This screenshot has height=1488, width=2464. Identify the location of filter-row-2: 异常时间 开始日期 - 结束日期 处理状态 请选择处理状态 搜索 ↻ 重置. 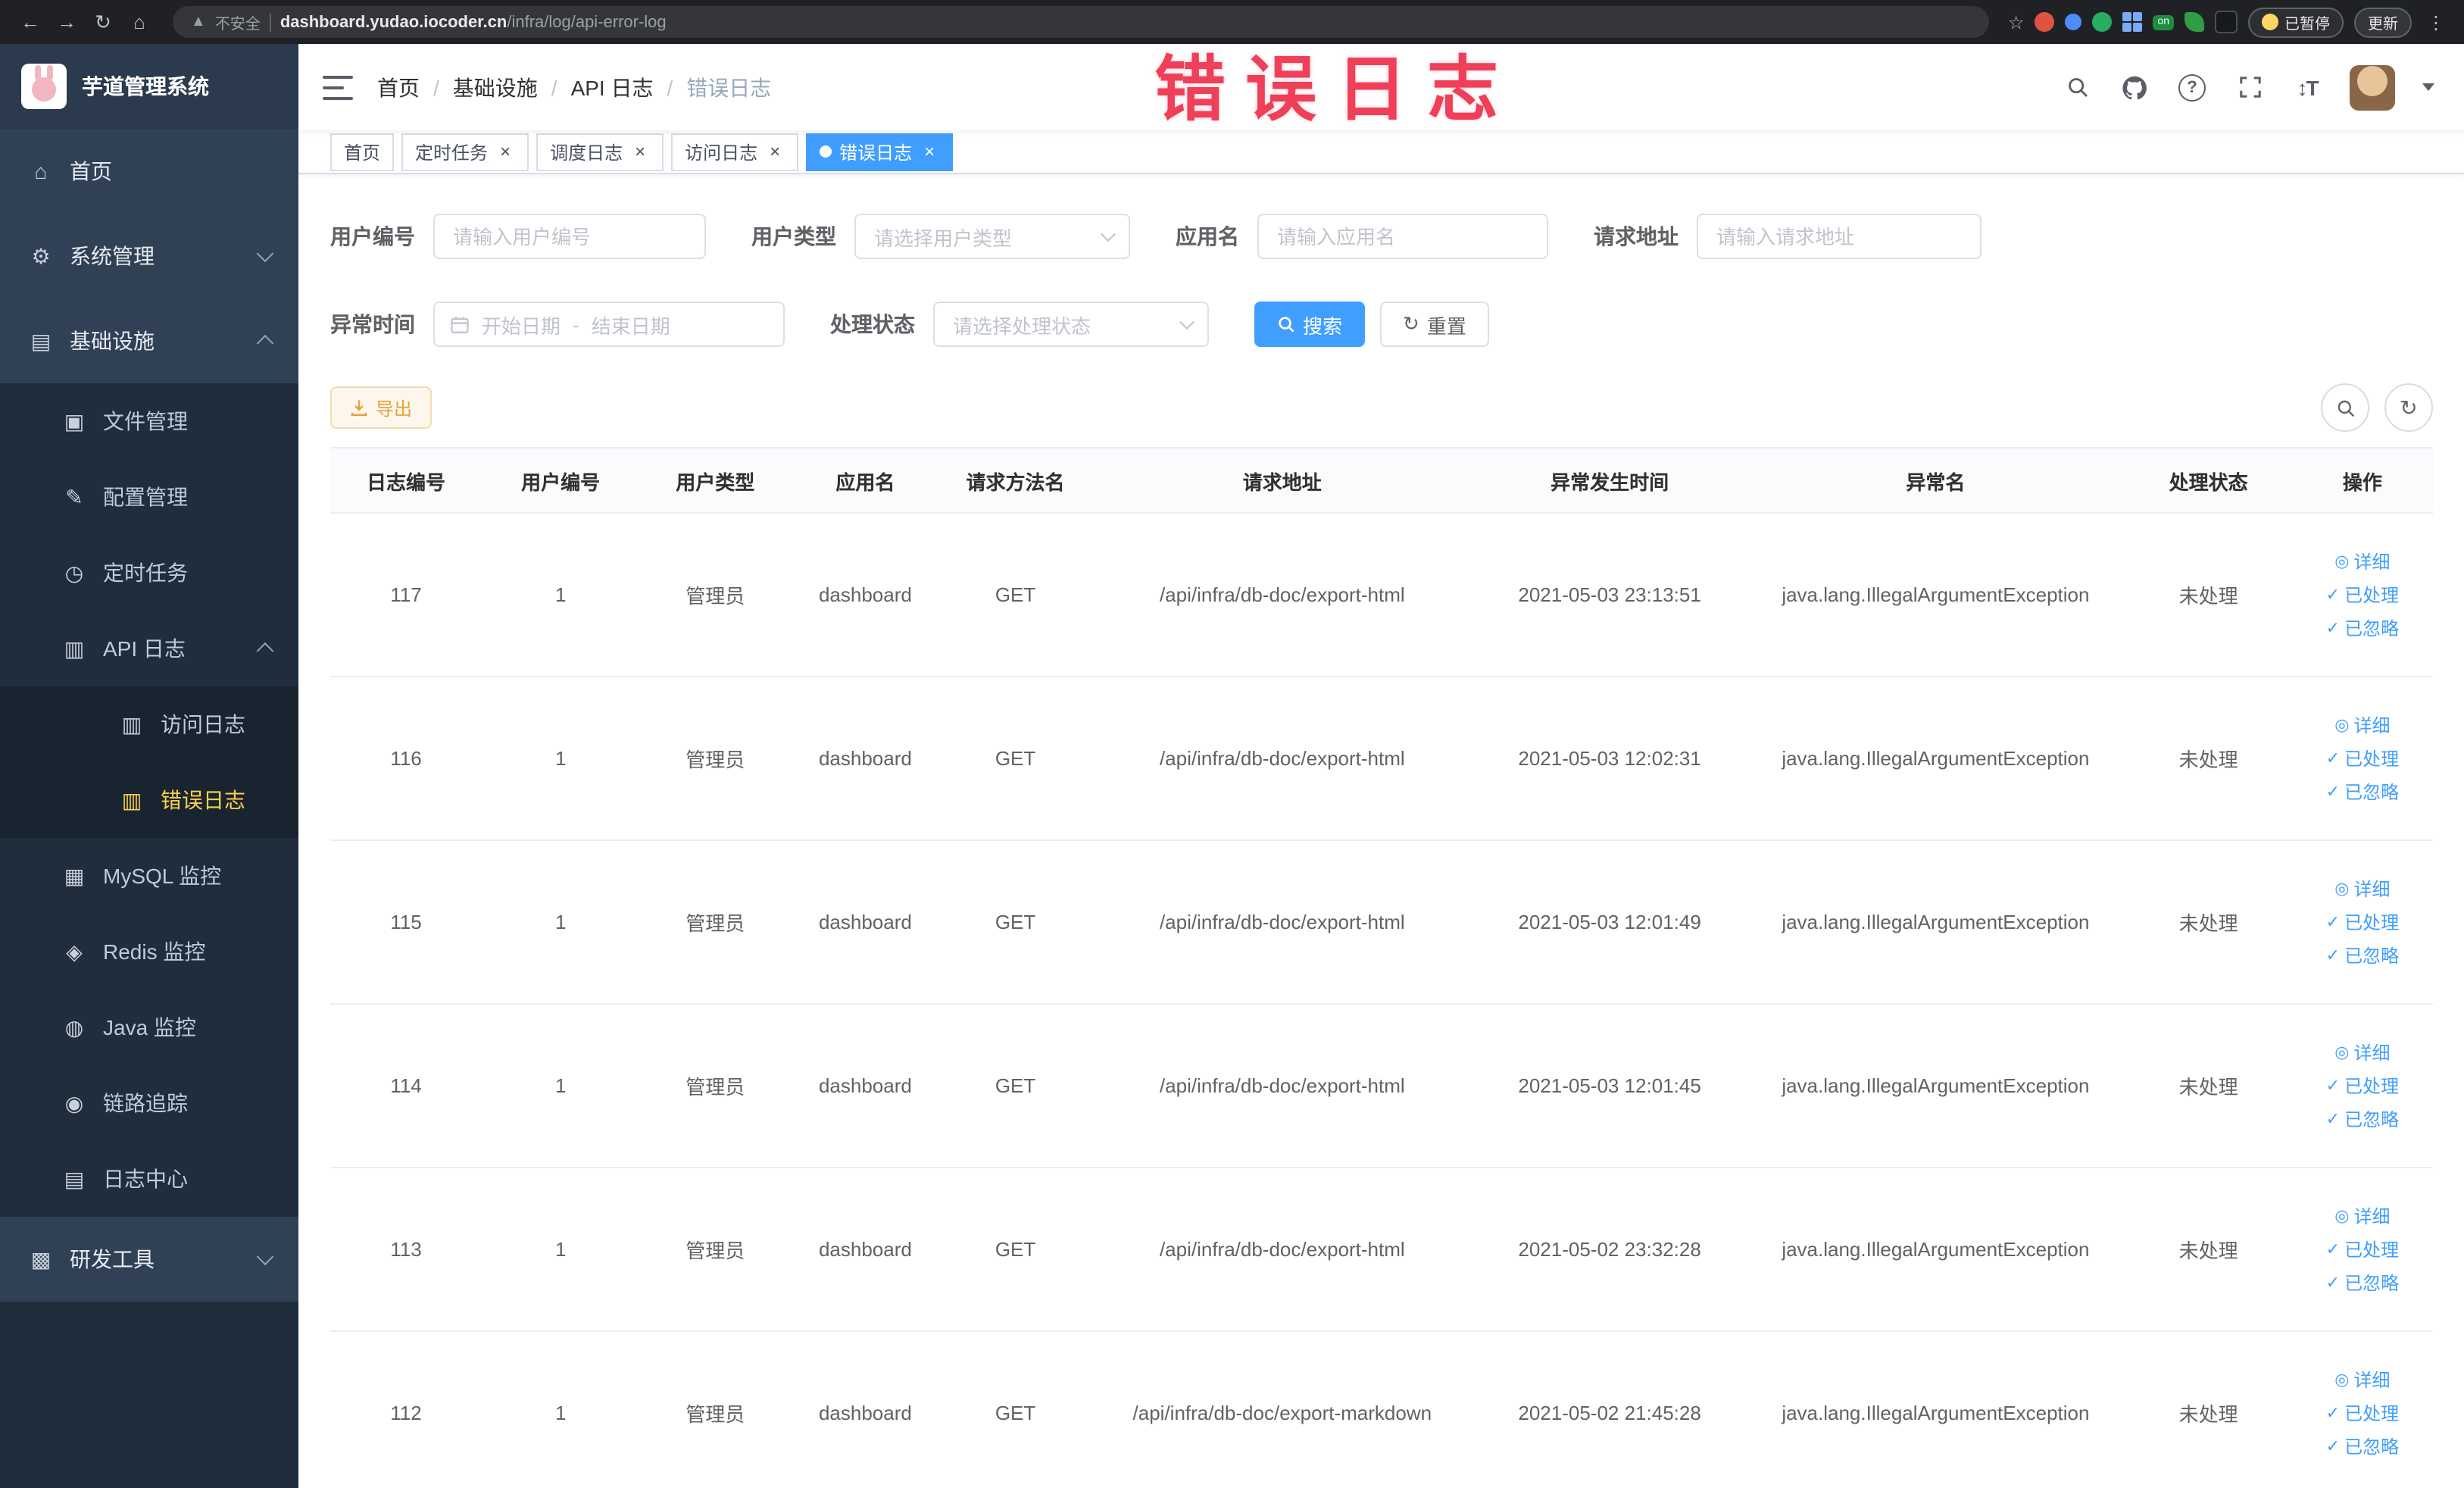
(1381, 324).